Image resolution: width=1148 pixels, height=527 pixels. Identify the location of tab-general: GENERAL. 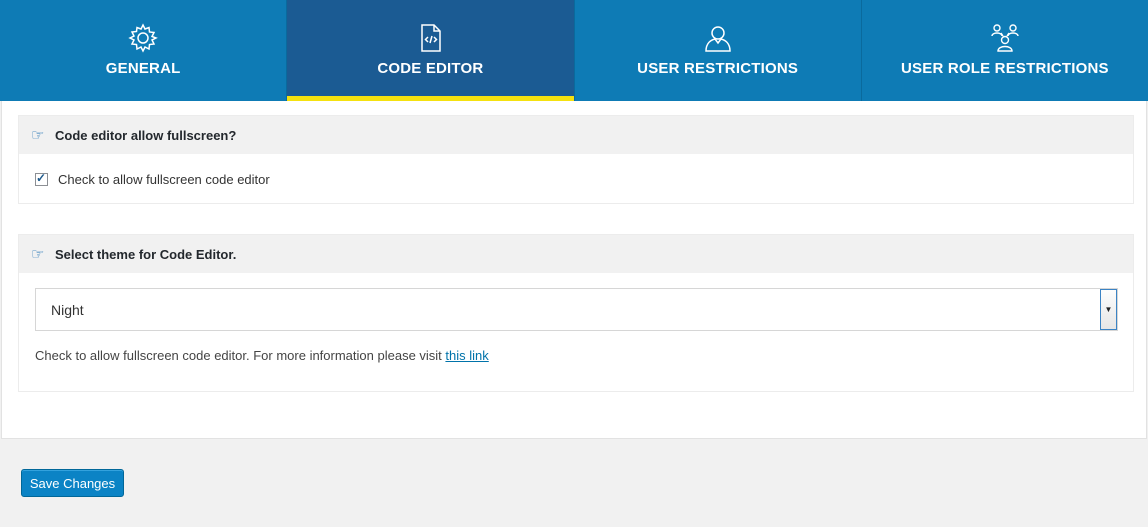
(144, 50).